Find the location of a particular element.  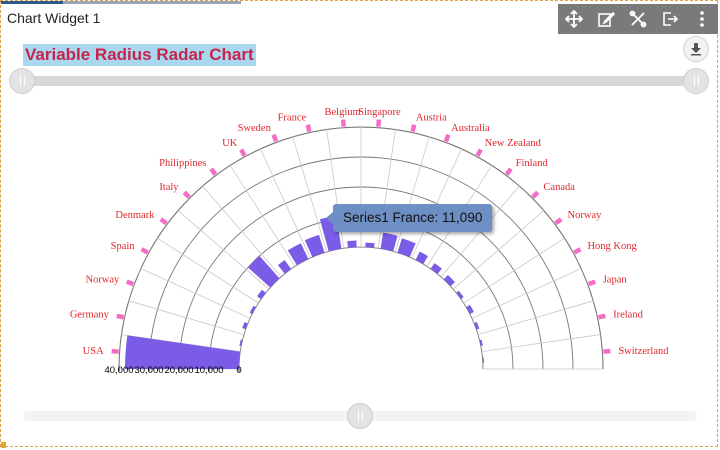

radial-axis: 0 10,00020,00030,00040,000 is located at coordinates (172, 370).